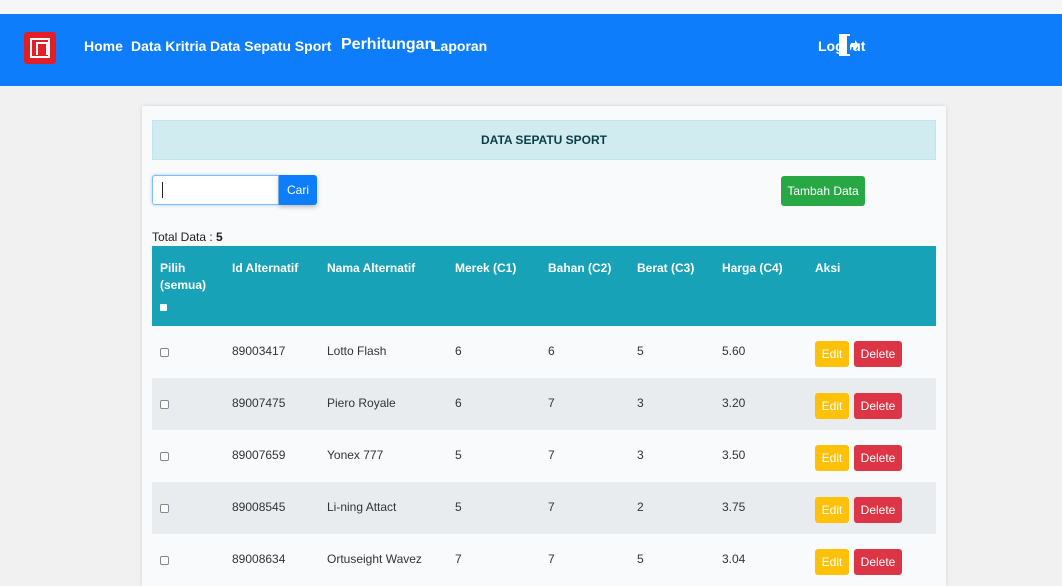 The width and height of the screenshot is (1062, 586). Describe the element at coordinates (551, 351) in the screenshot. I see `cell-c2: 6` at that location.